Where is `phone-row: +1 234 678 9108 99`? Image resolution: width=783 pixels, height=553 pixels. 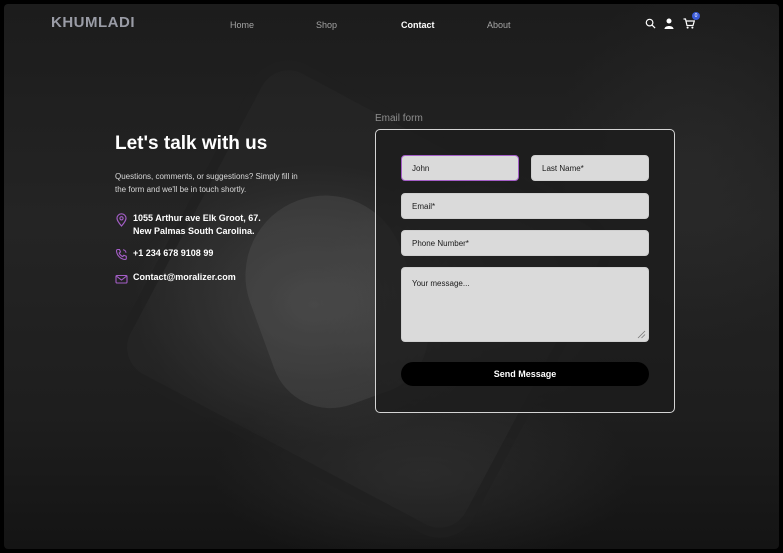
phone-row: +1 234 678 9108 99 is located at coordinates (164, 254).